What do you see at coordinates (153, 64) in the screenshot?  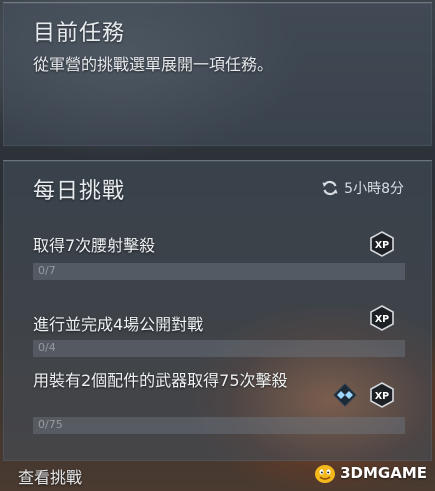 I see `current-mission-description: 從軍營的挑戰選單展開一項任務。` at bounding box center [153, 64].